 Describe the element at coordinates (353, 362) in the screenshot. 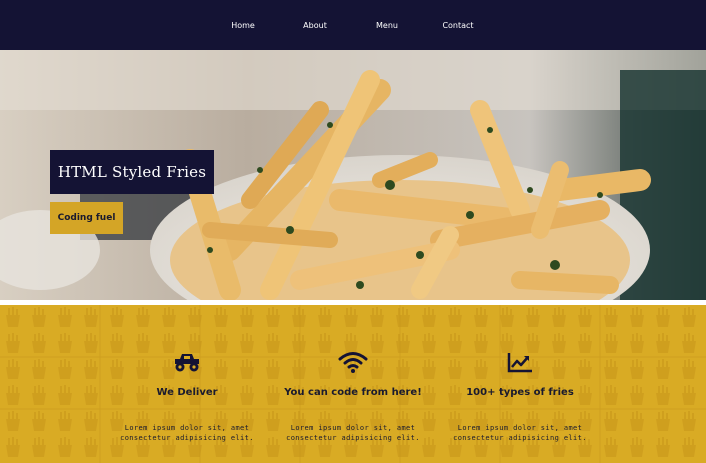

I see `wifi-icon` at that location.